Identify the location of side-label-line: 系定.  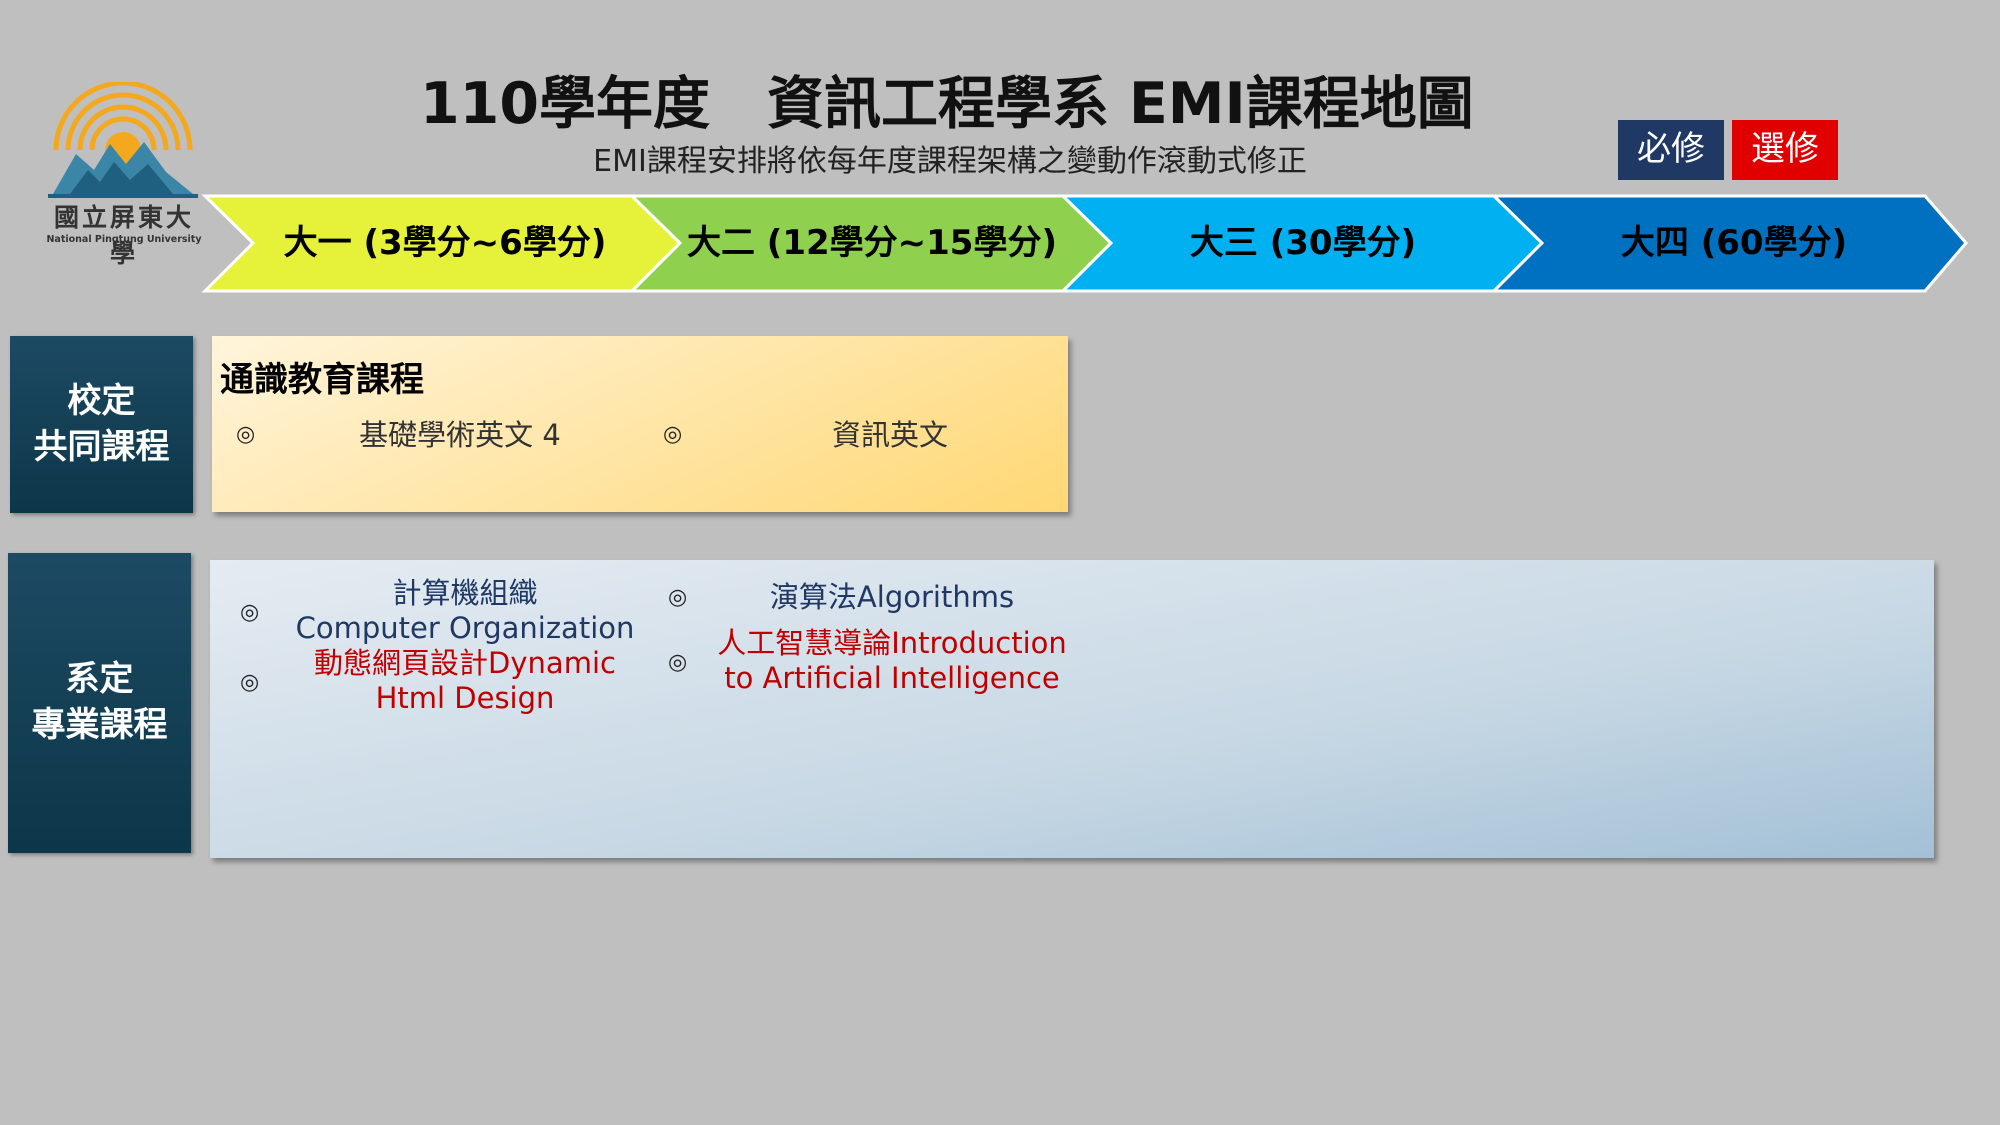
(99, 679).